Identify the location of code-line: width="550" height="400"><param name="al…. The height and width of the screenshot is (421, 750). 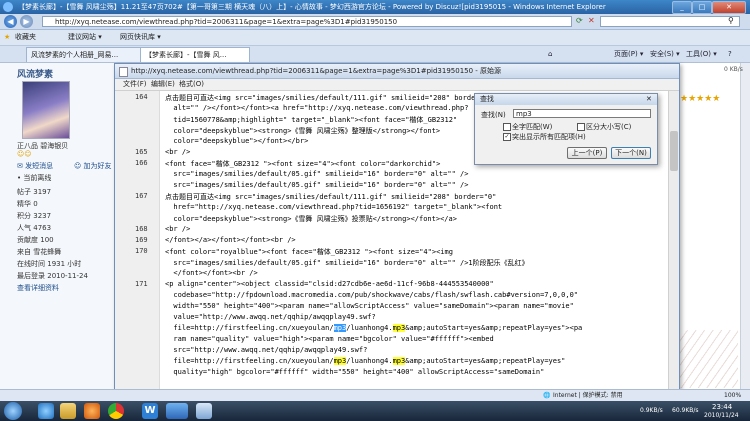
(369, 306).